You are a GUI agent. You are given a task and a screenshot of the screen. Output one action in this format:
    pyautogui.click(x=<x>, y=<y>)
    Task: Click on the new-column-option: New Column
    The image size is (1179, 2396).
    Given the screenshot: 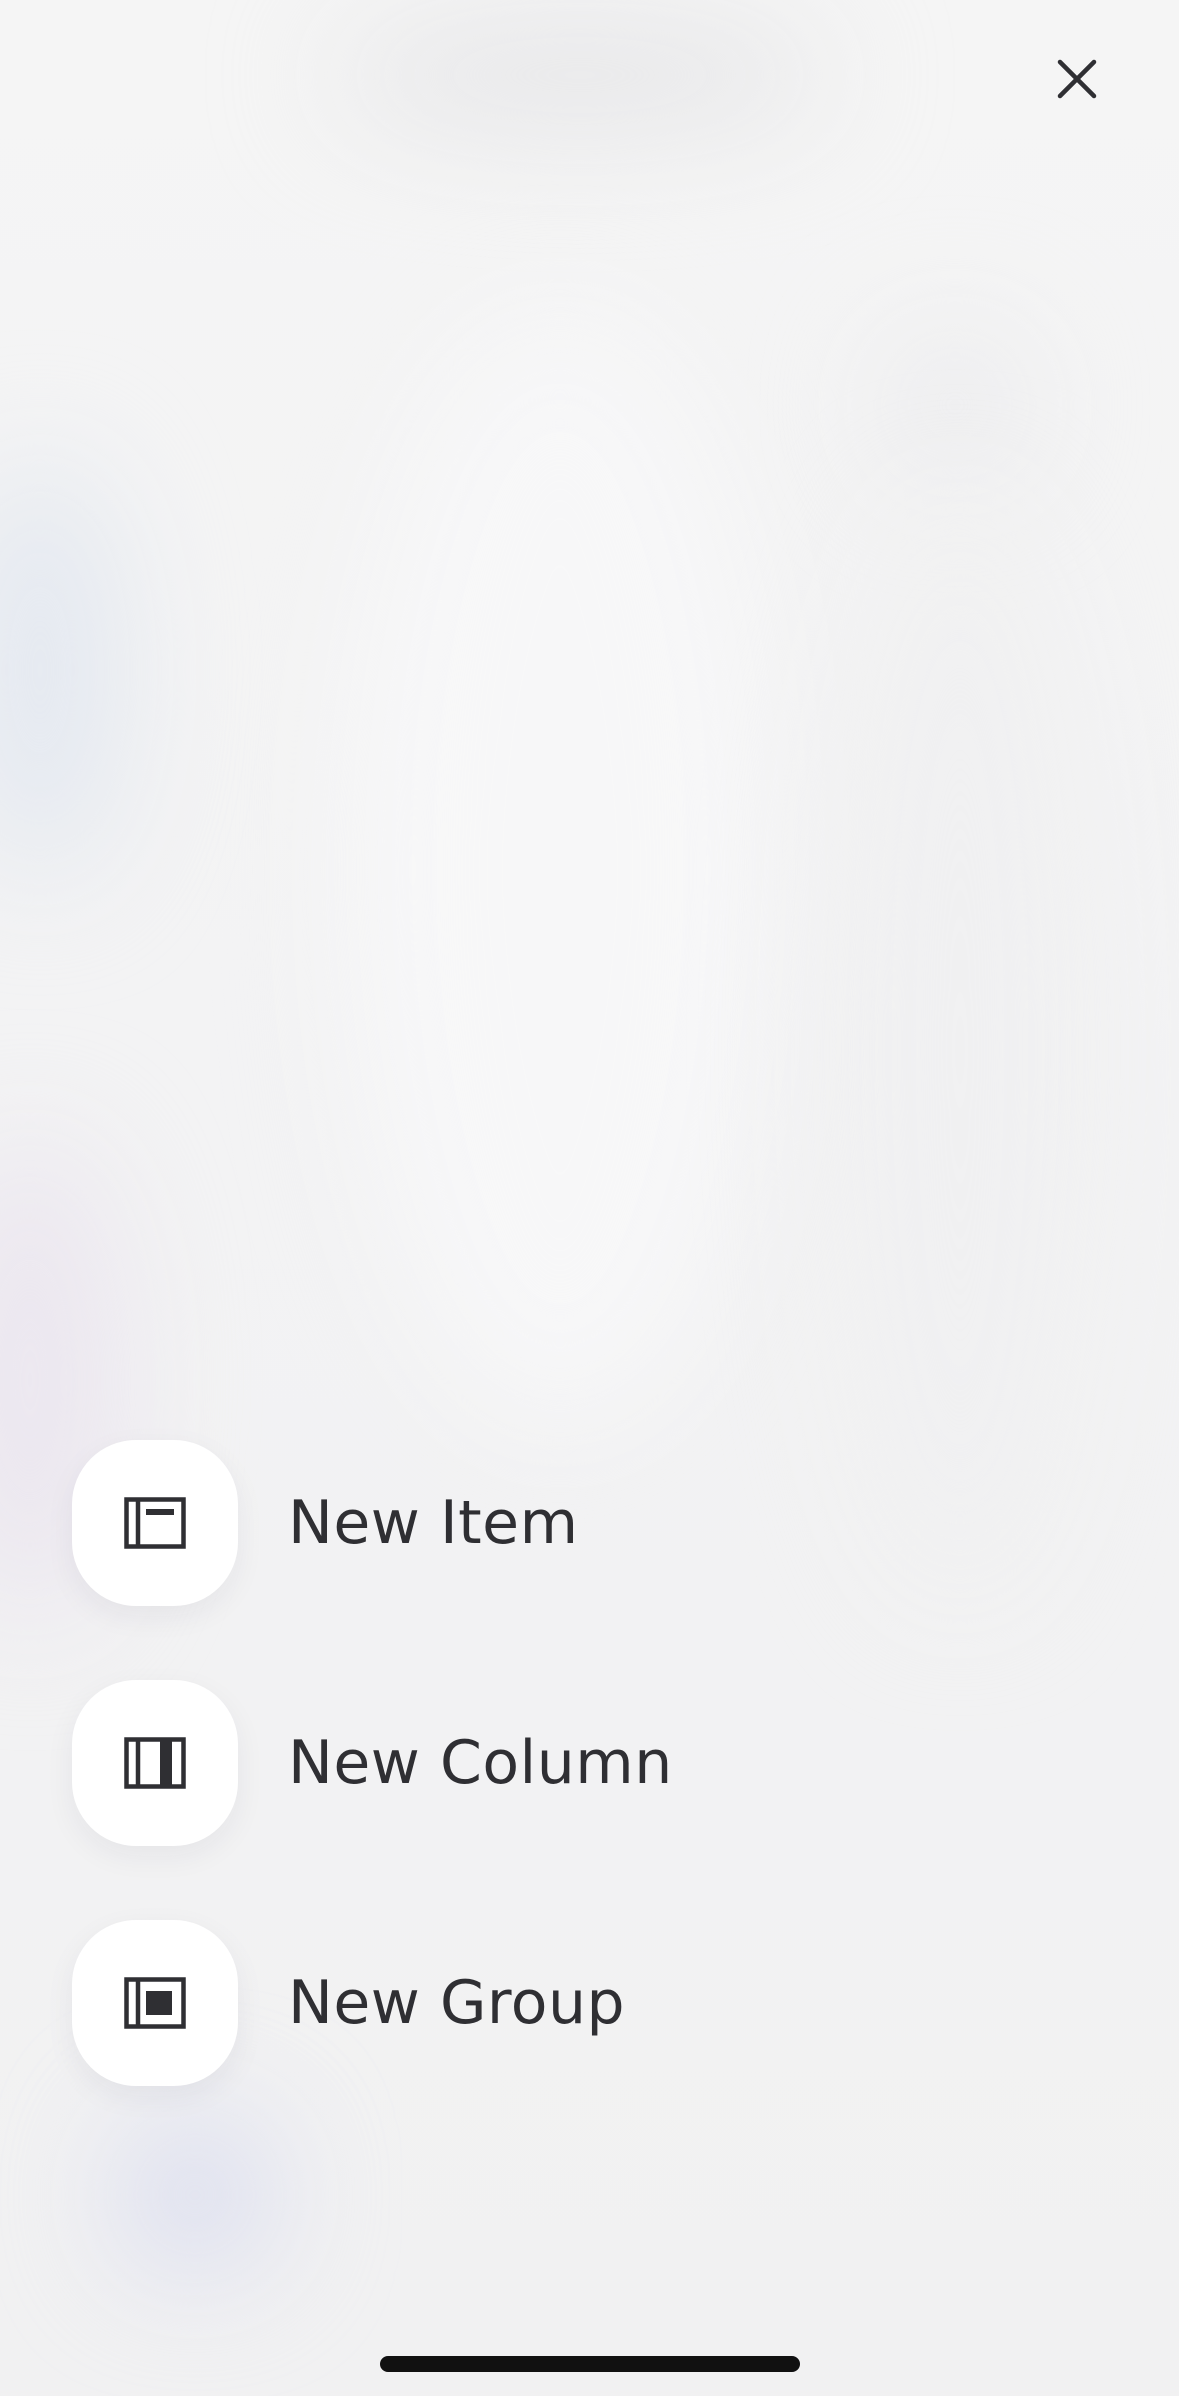 What is the action you would take?
    pyautogui.click(x=522, y=1763)
    